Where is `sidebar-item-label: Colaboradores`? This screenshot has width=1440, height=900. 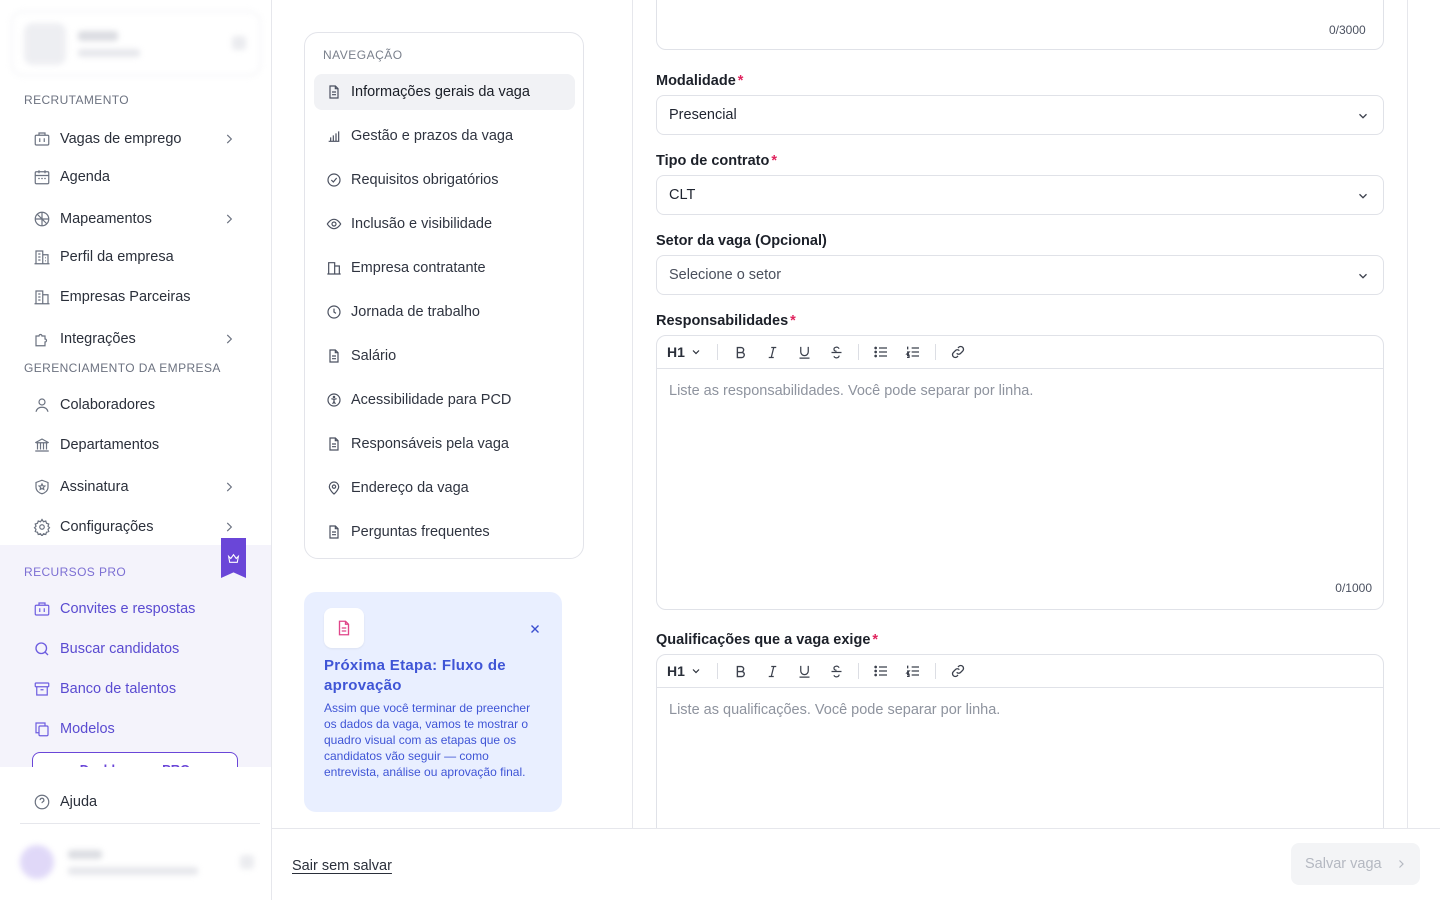 sidebar-item-label: Colaboradores is located at coordinates (108, 405).